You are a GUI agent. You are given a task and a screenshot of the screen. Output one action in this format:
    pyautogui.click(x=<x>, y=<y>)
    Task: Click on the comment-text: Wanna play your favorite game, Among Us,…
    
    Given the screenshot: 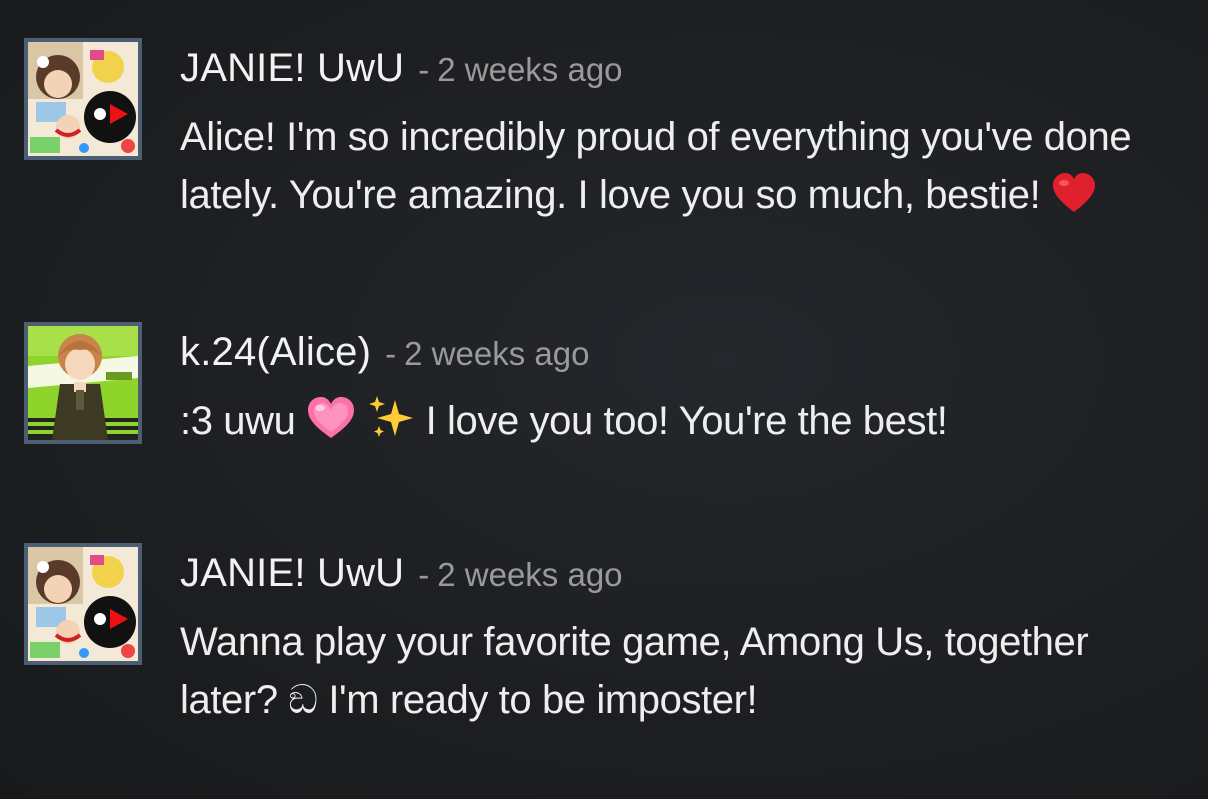 What is the action you would take?
    pyautogui.click(x=634, y=671)
    